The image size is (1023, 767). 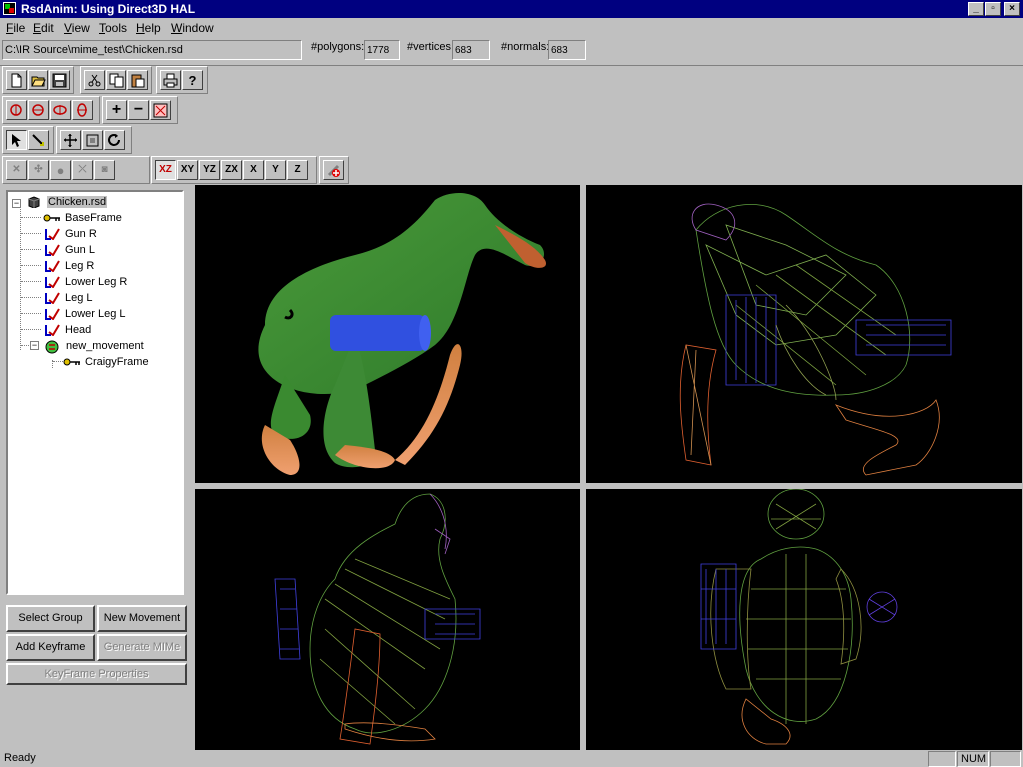 I want to click on tree-label-gun-r: Gun R, so click(x=81, y=234).